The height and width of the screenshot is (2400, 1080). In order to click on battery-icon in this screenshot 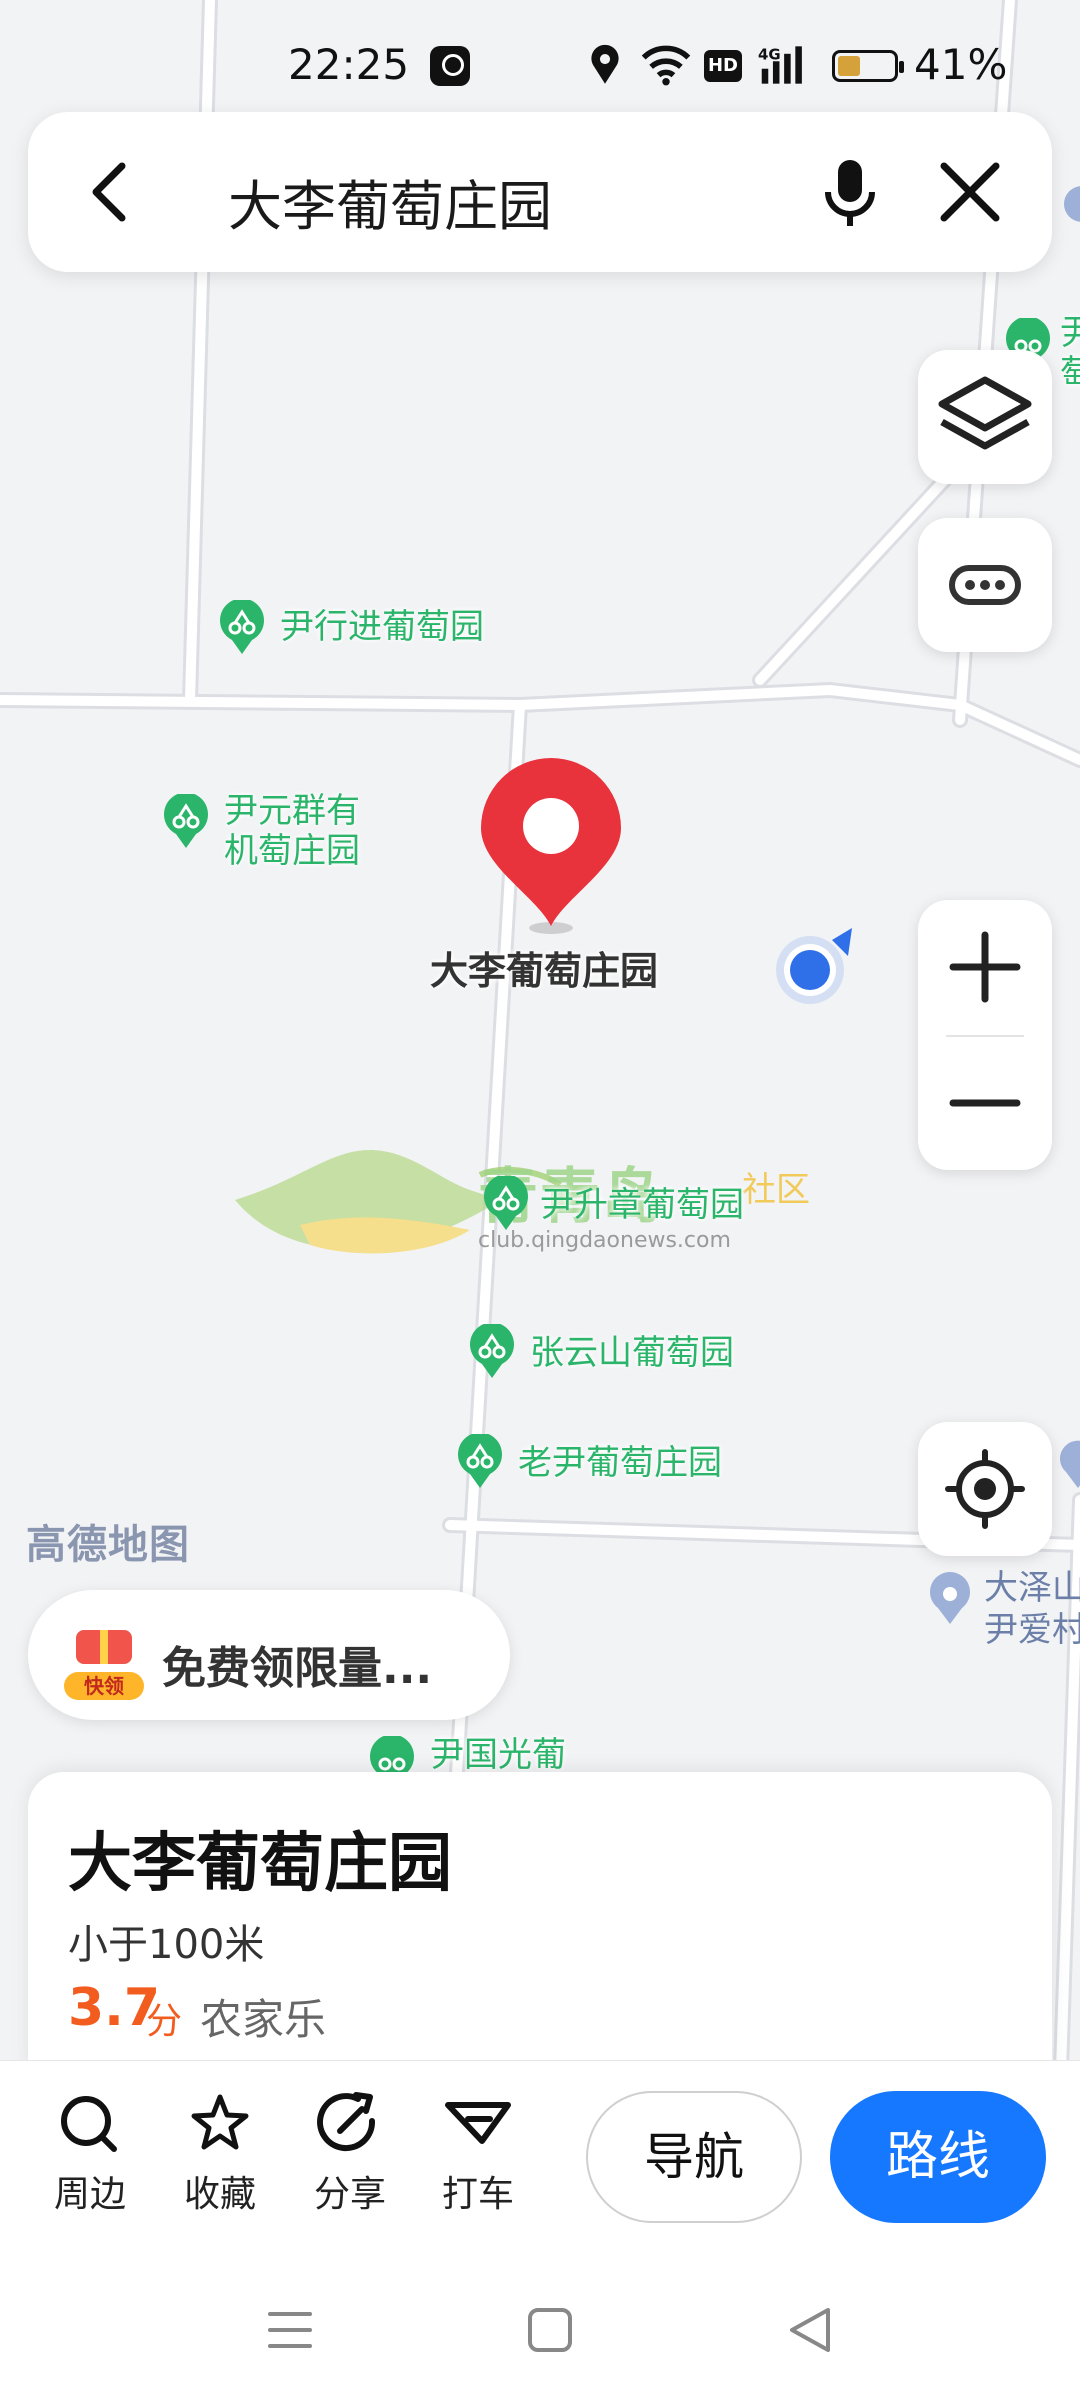, I will do `click(868, 66)`.